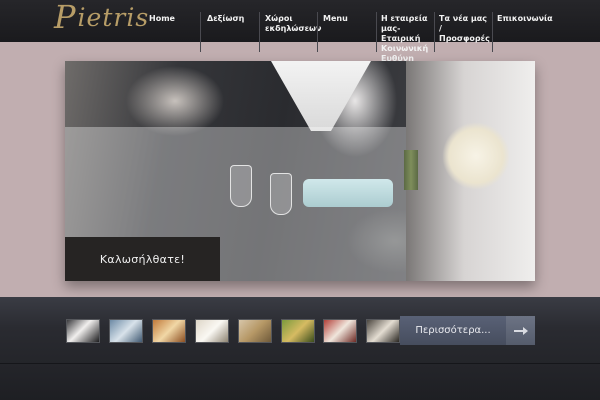 This screenshot has height=400, width=600. Describe the element at coordinates (233, 19) in the screenshot. I see `nav-dexiosi: Δεξίωση` at that location.